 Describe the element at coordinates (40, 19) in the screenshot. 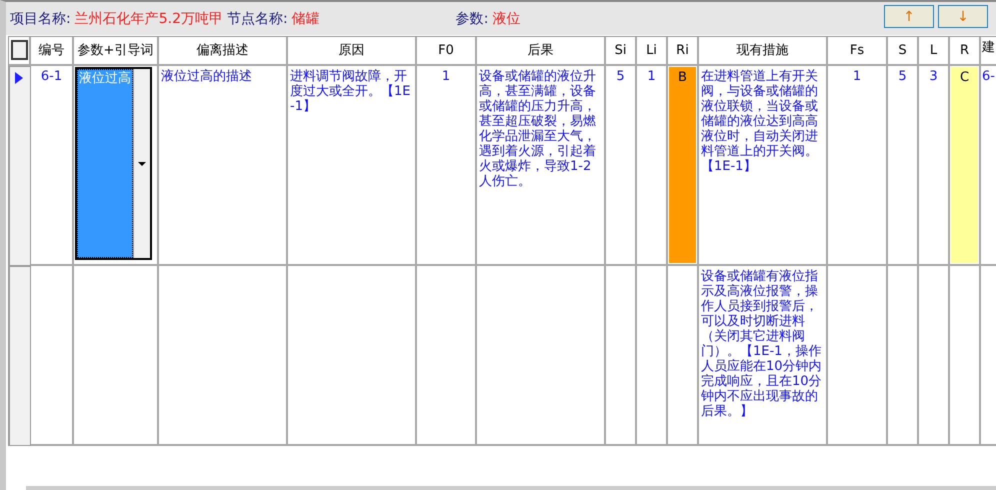

I see `project-label: 项目名称:` at that location.